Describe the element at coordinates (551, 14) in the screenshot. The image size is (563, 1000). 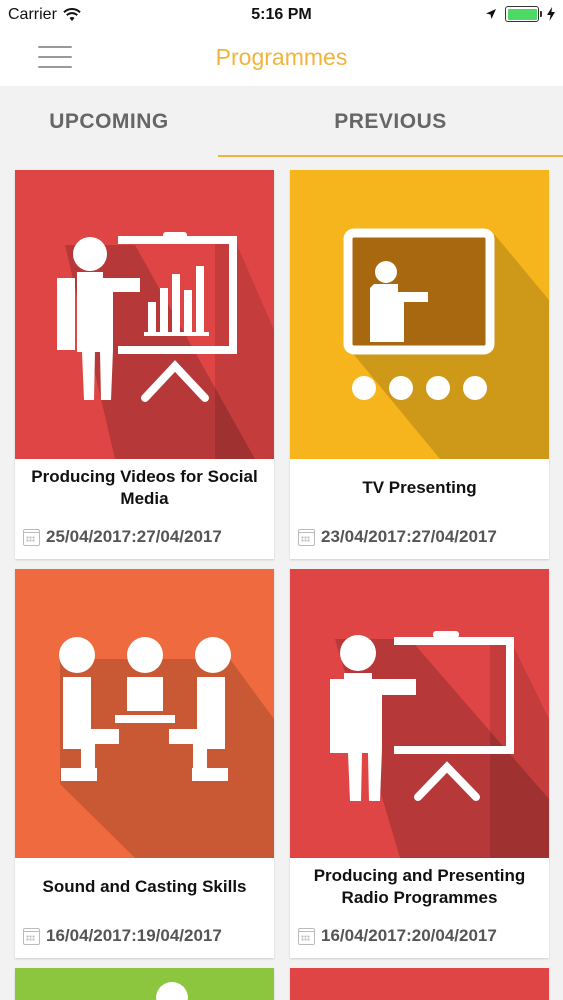
I see `charging-bolt-icon` at that location.